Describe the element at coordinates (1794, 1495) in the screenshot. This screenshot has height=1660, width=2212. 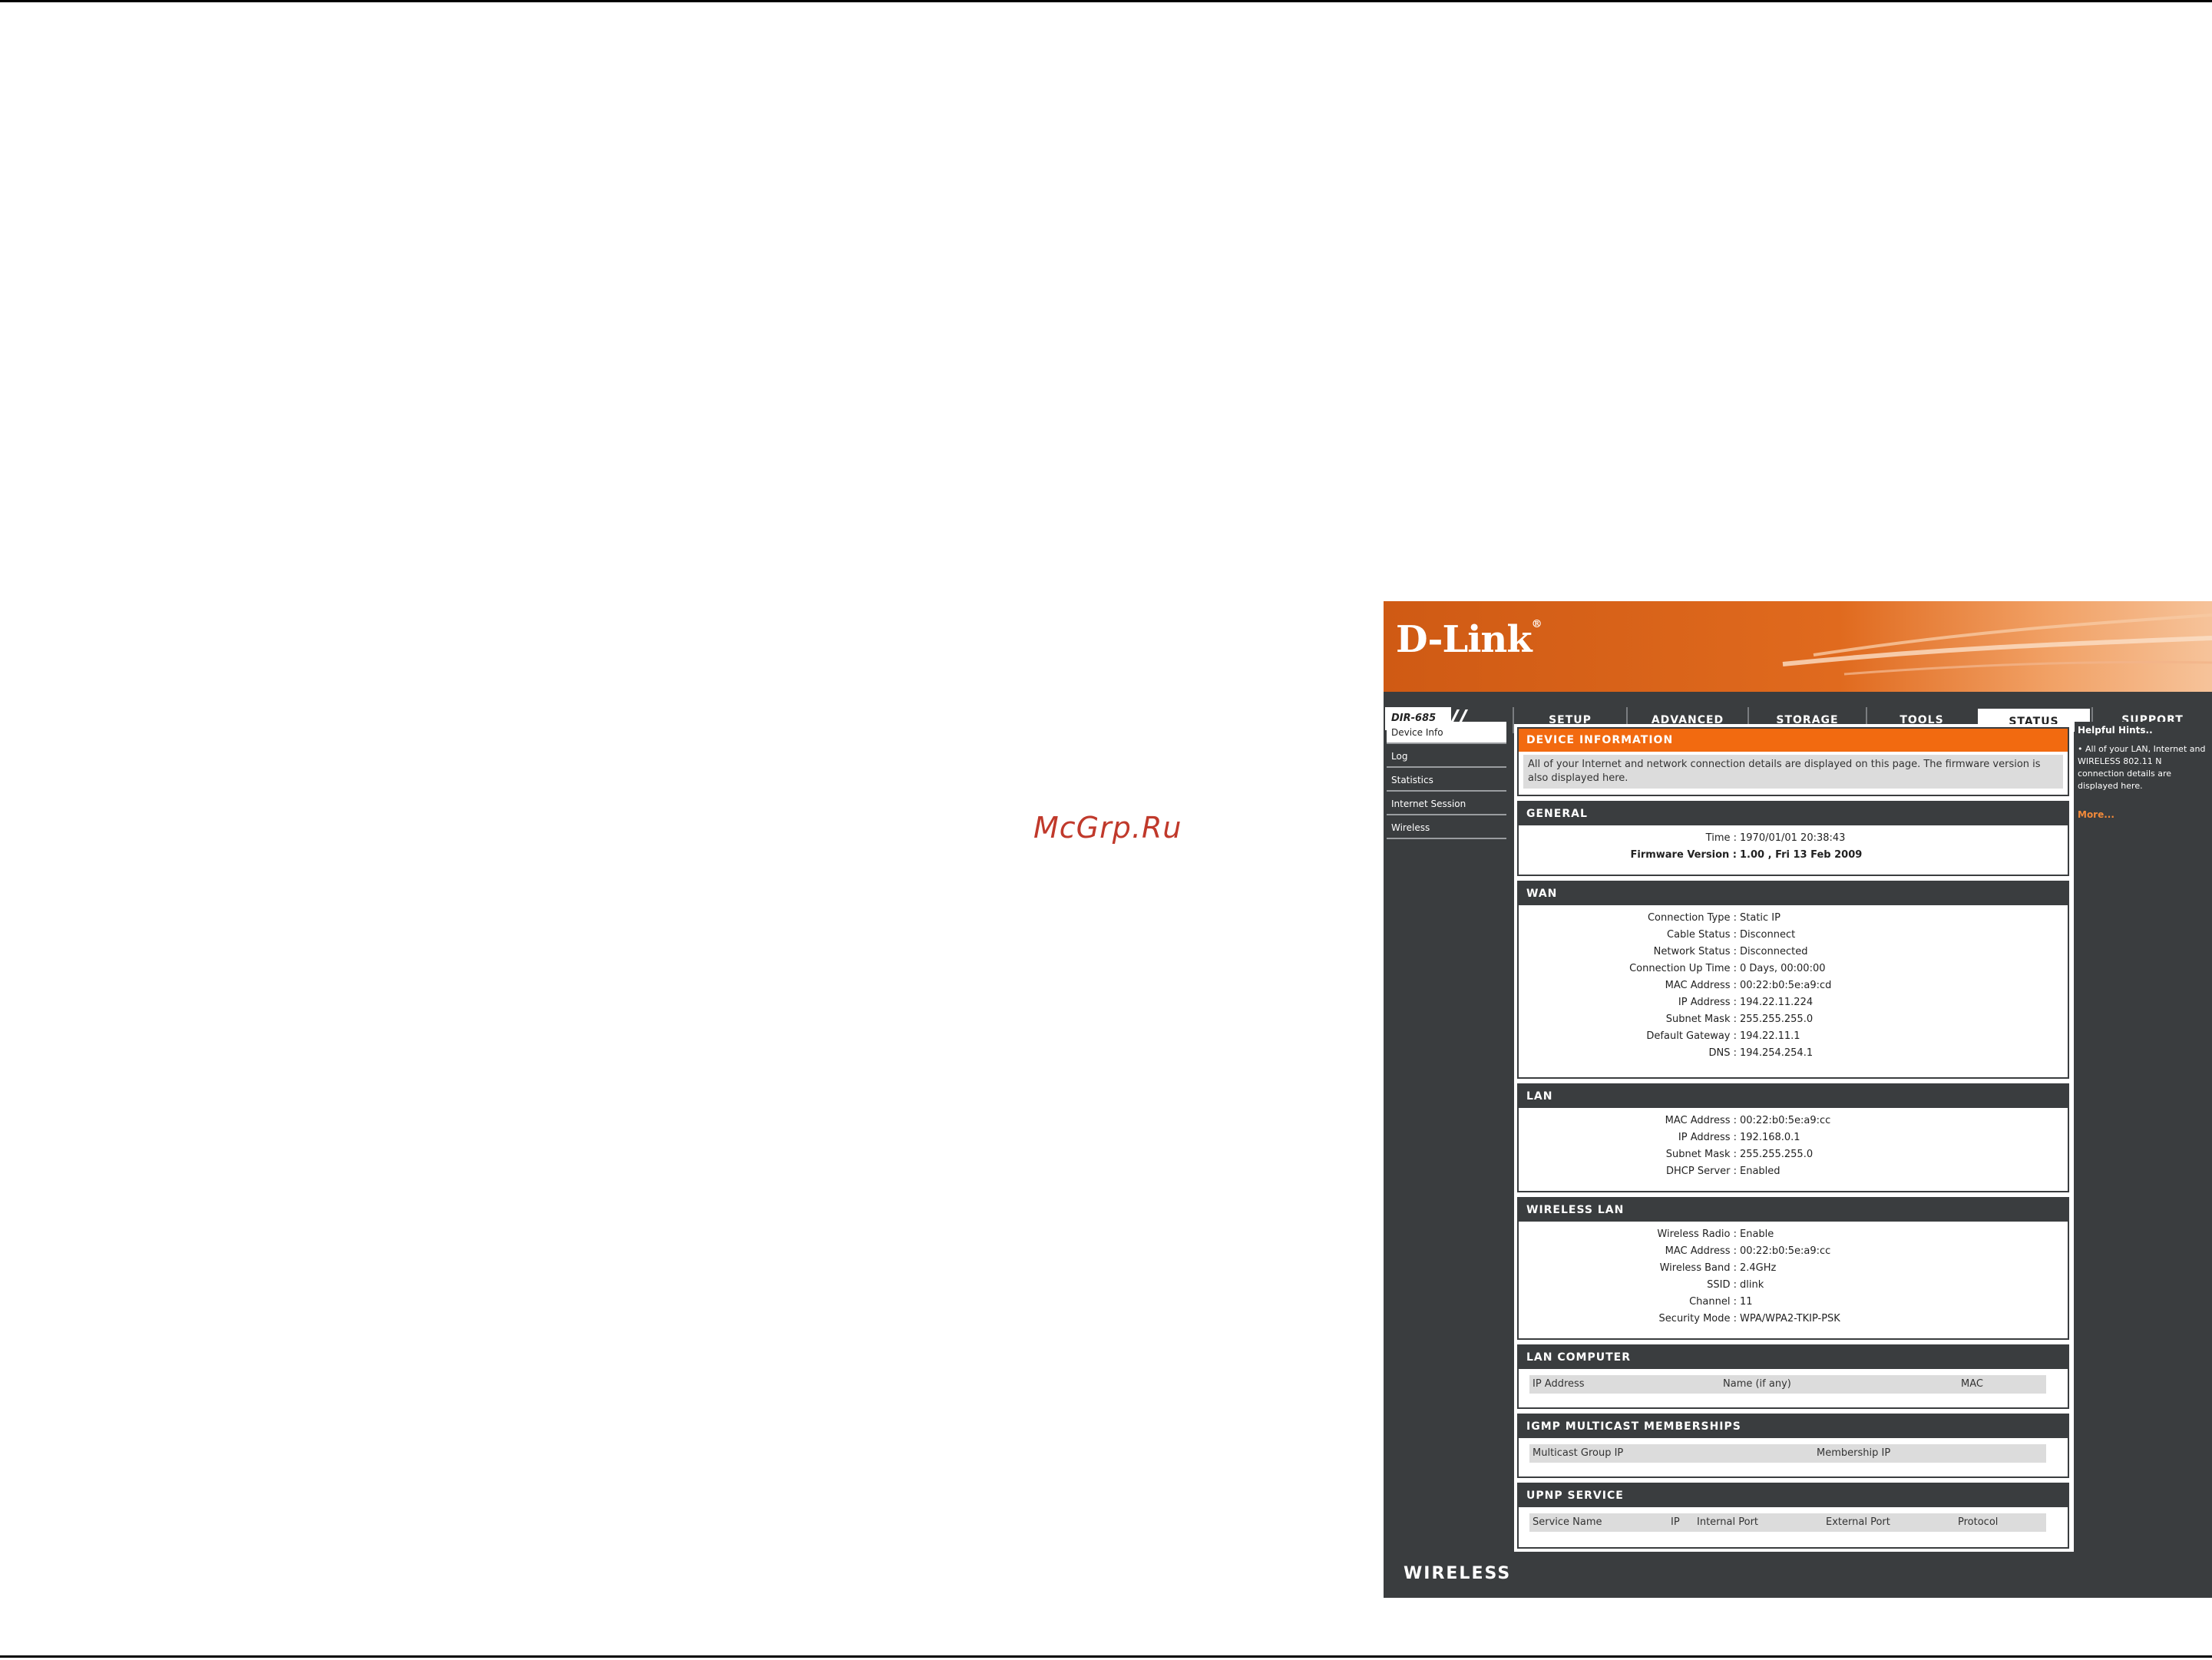
I see `upnp-heading: UPNP SERVICE` at that location.